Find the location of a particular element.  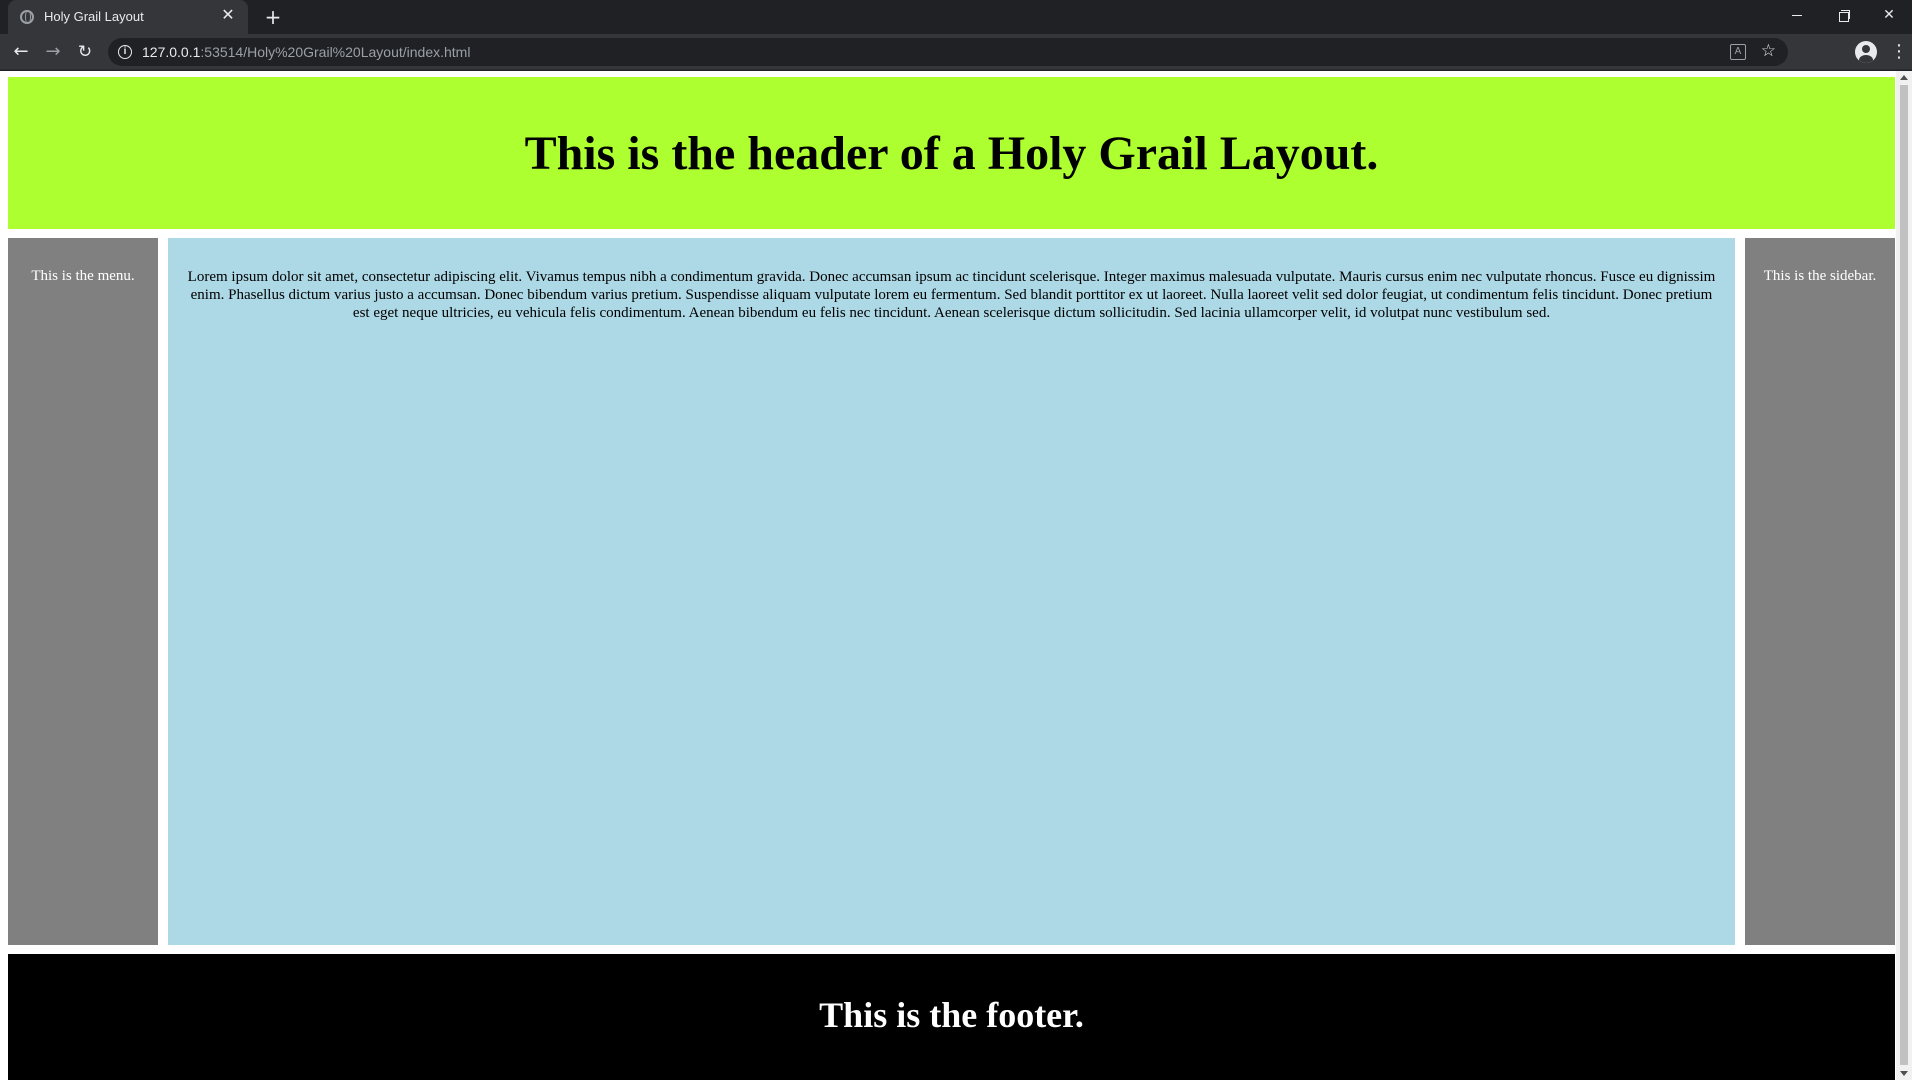

tab-title: Holy Grail Layout is located at coordinates (94, 16).